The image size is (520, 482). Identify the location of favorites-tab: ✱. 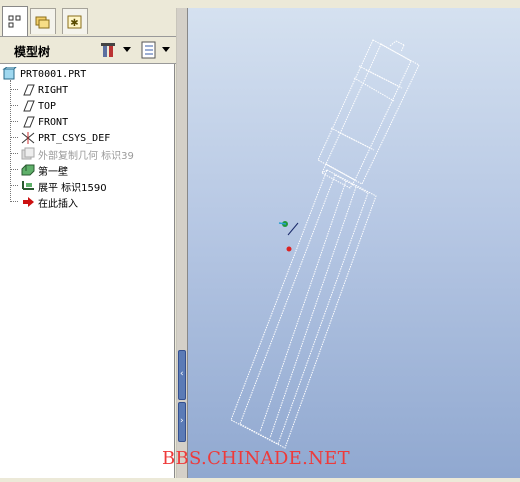
(75, 21).